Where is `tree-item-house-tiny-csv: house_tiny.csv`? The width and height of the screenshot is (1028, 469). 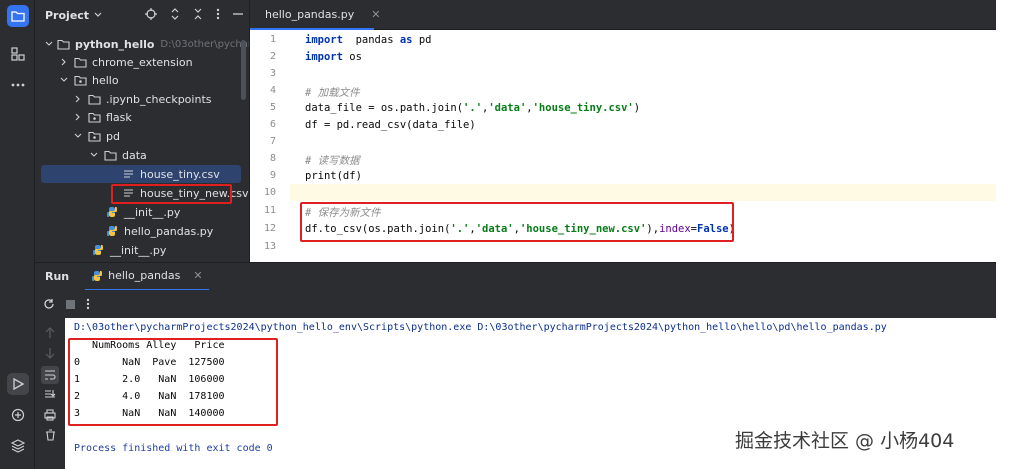 tree-item-house-tiny-csv: house_tiny.csv is located at coordinates (141, 174).